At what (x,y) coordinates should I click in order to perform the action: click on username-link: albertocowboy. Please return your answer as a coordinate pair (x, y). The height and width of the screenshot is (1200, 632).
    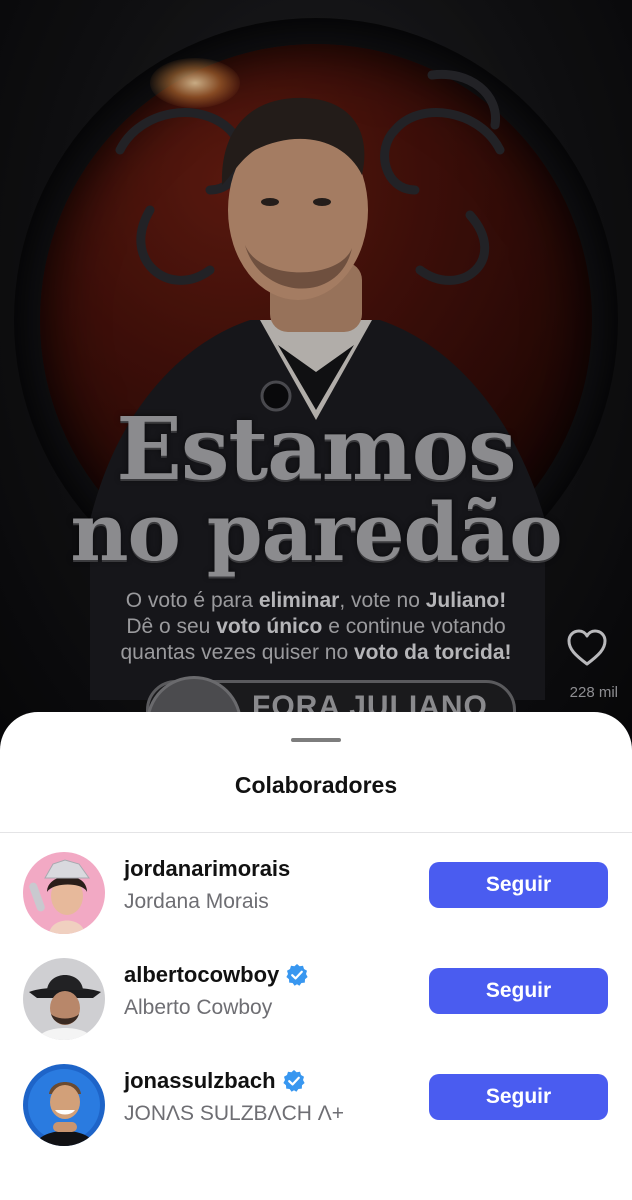
    Looking at the image, I should click on (216, 975).